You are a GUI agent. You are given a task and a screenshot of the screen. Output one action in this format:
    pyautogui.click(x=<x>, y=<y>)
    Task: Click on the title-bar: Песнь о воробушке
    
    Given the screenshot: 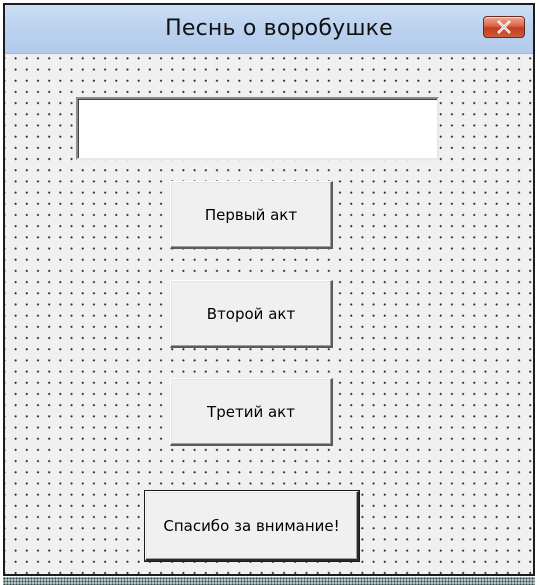 What is the action you would take?
    pyautogui.click(x=269, y=29)
    